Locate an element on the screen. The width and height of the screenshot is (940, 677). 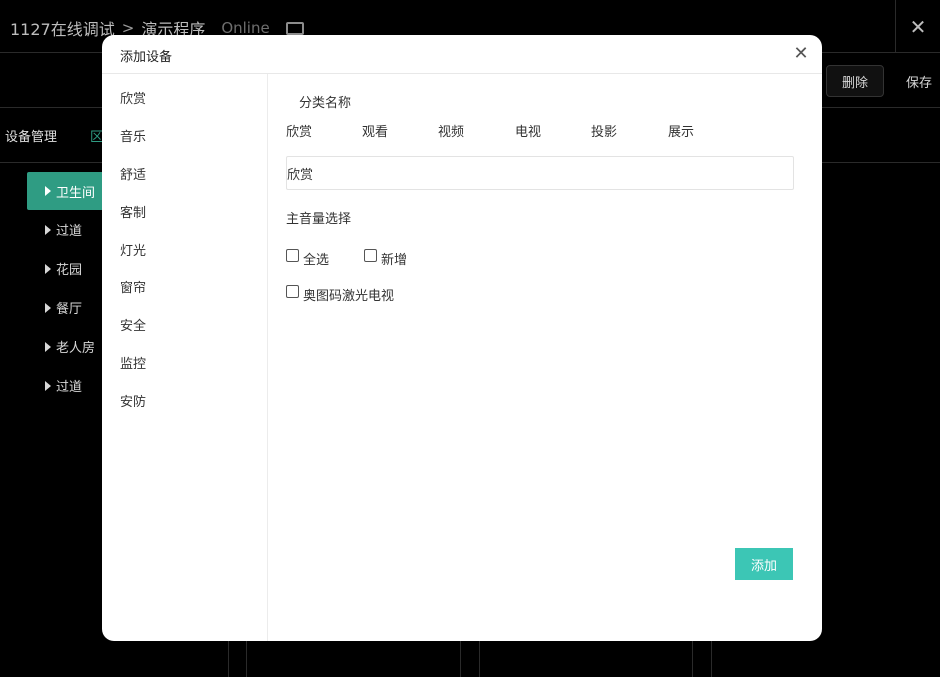
tree-item-hallway: 过道 is located at coordinates (67, 229).